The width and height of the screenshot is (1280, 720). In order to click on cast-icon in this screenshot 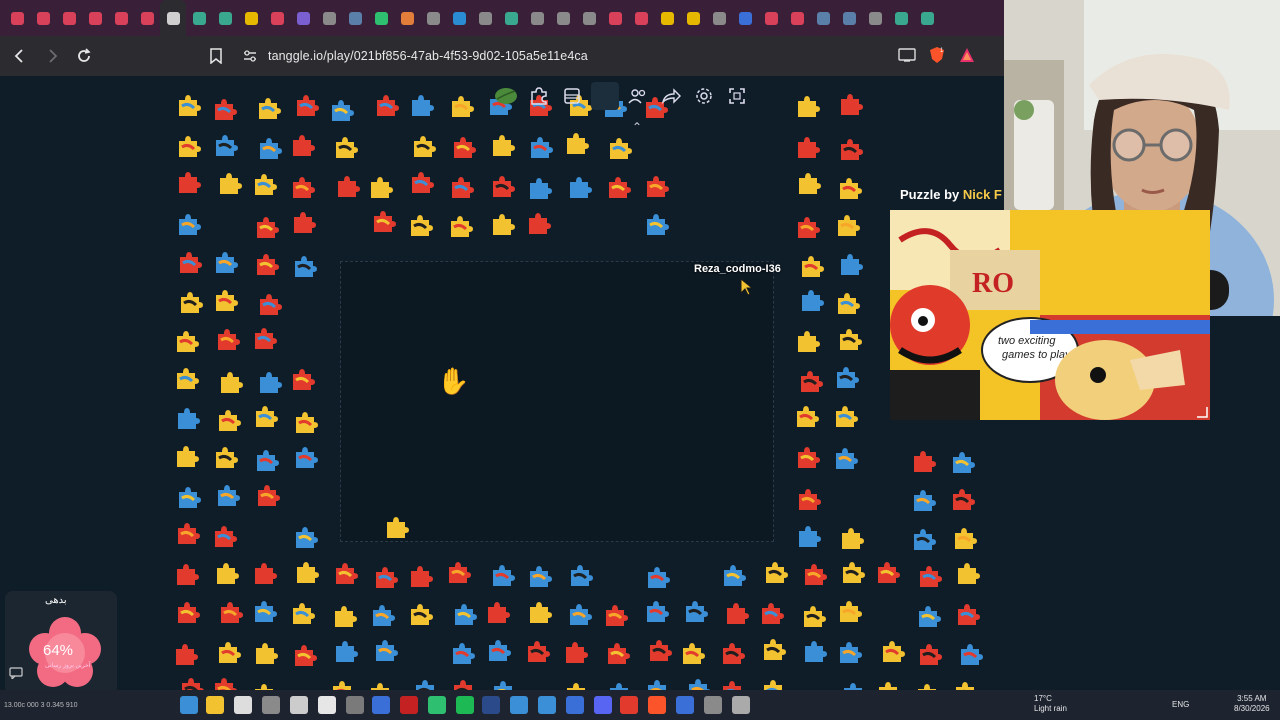, I will do `click(907, 55)`.